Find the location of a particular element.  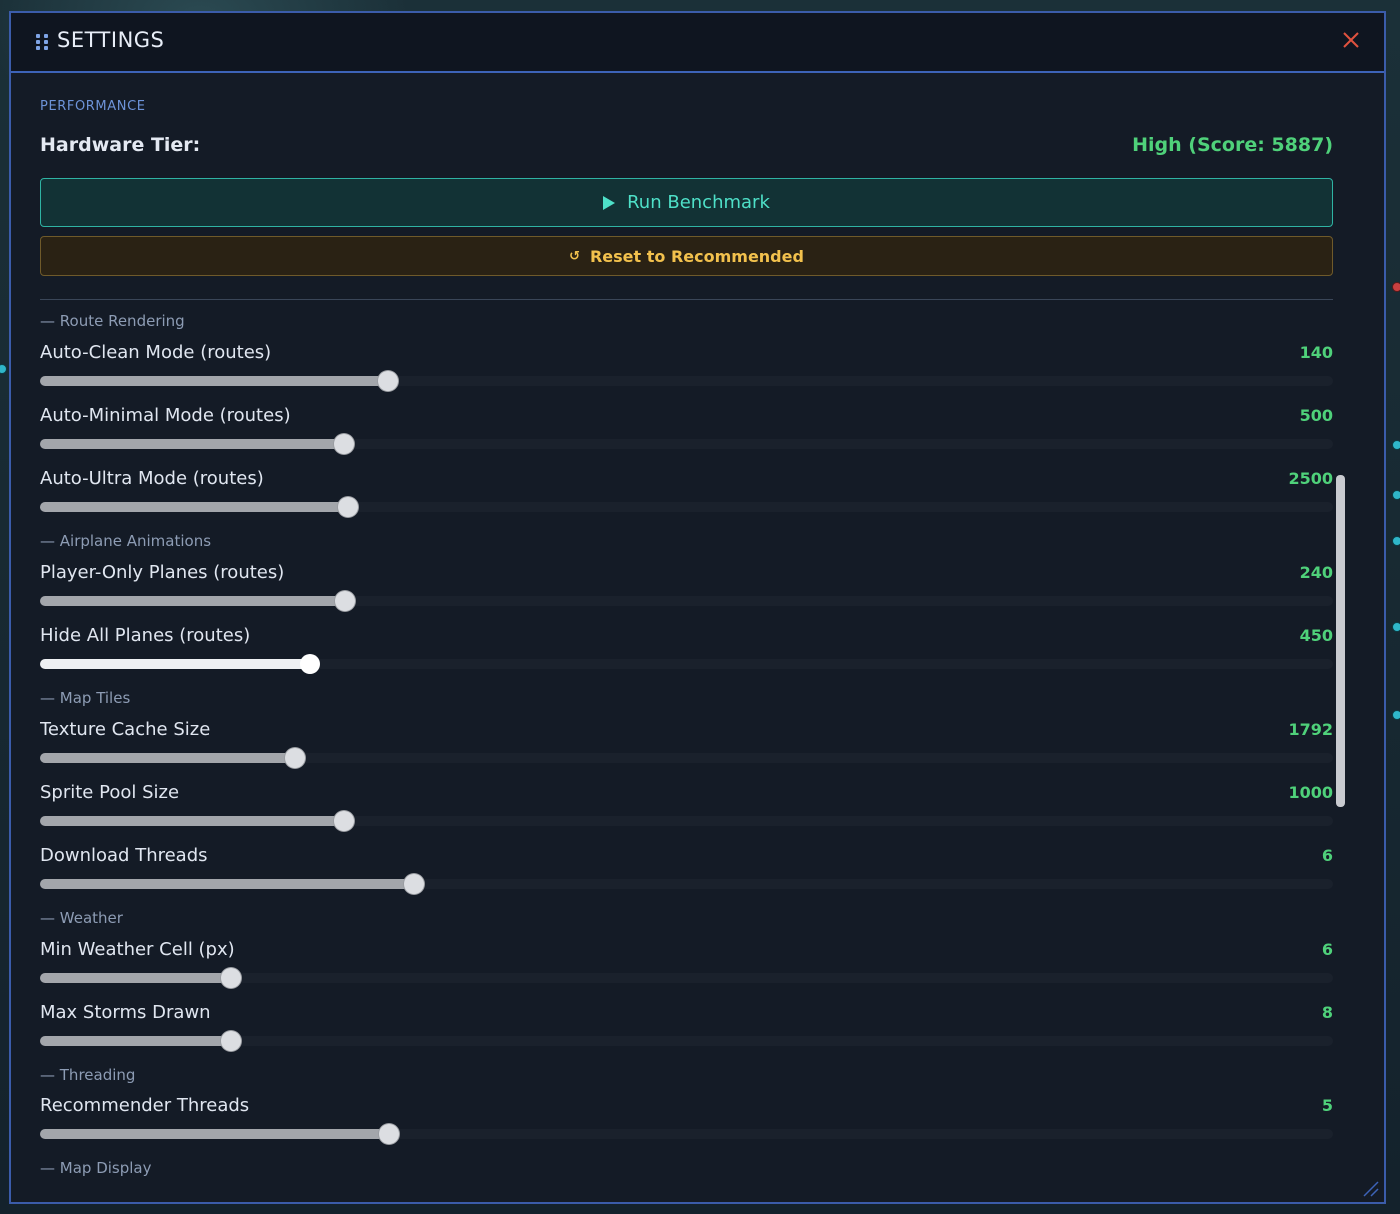

reset-icon: ↺ is located at coordinates (574, 256).